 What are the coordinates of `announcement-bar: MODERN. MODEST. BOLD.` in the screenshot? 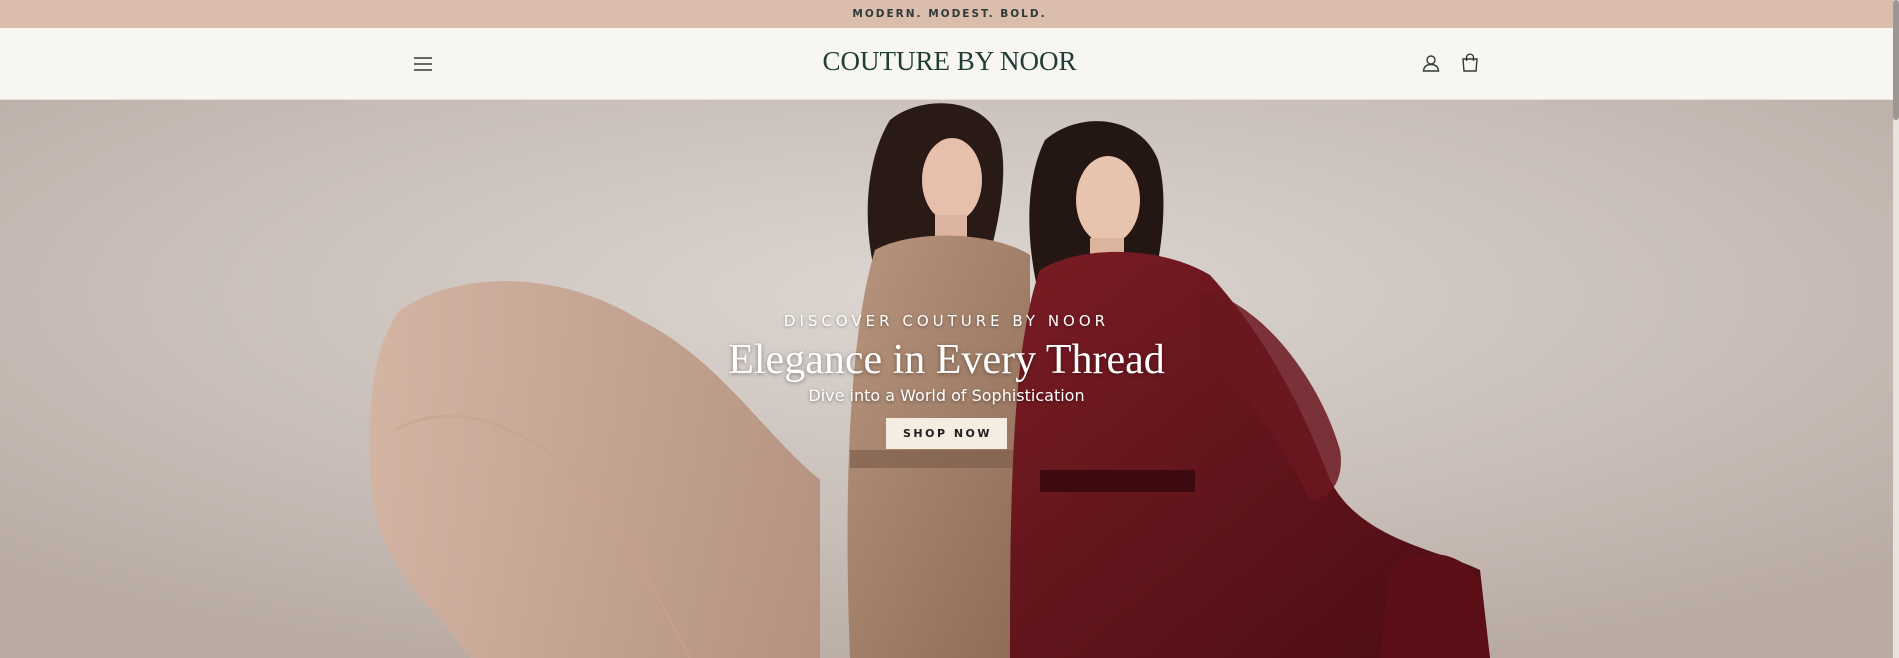 It's located at (949, 14).